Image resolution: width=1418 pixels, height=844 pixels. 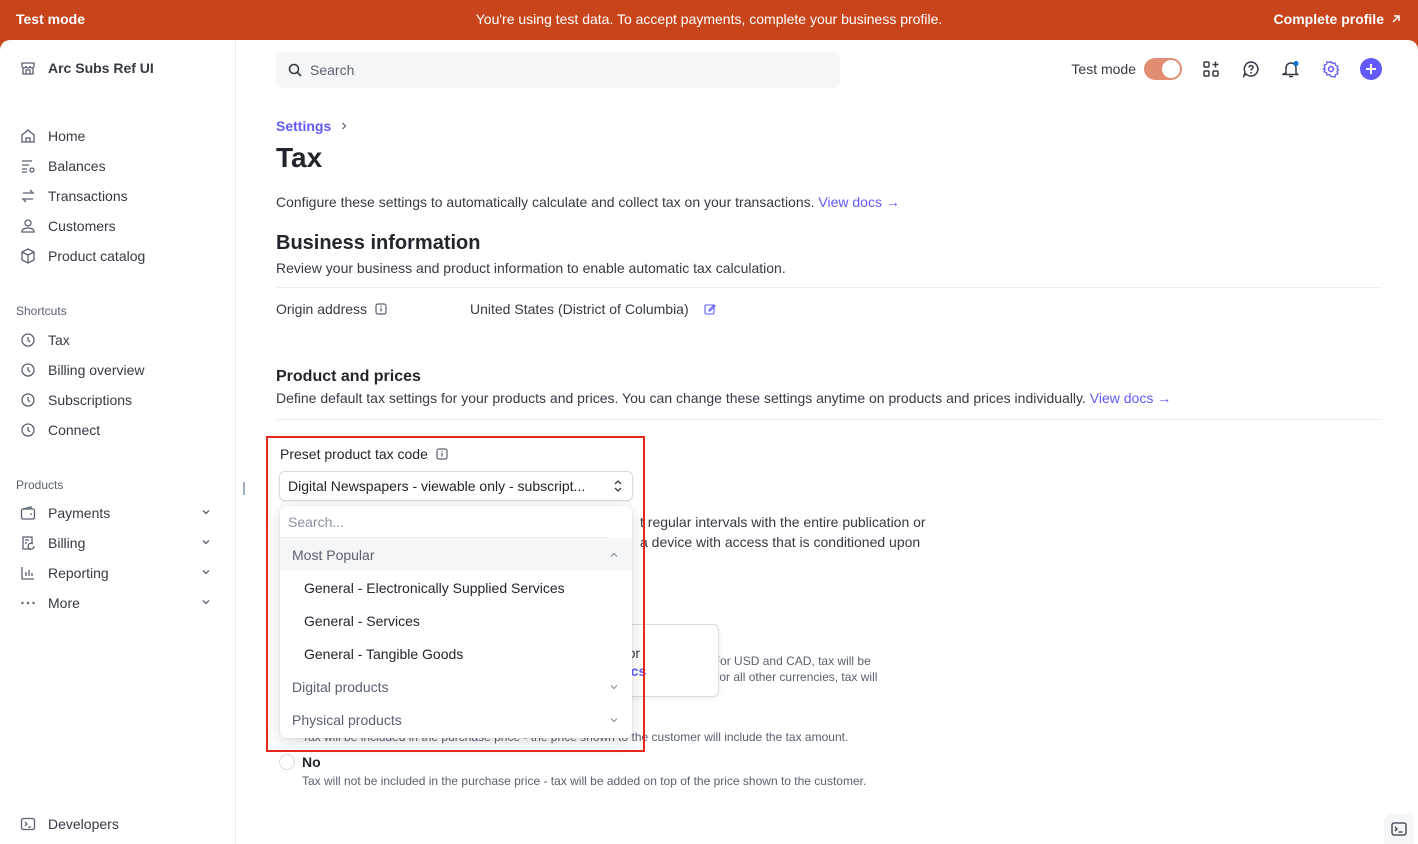 What do you see at coordinates (322, 309) in the screenshot?
I see `origin-address-label: Origin address` at bounding box center [322, 309].